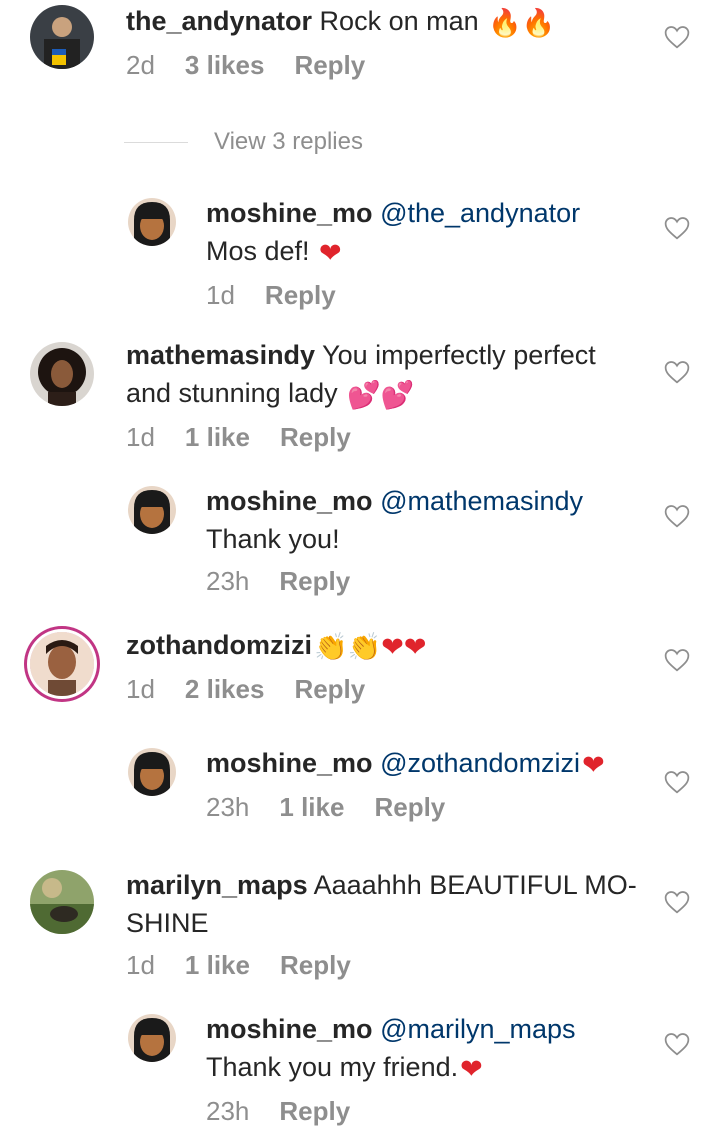 This screenshot has width=720, height=1148. What do you see at coordinates (522, 22) in the screenshot?
I see `fire-emoji: 🔥🔥` at bounding box center [522, 22].